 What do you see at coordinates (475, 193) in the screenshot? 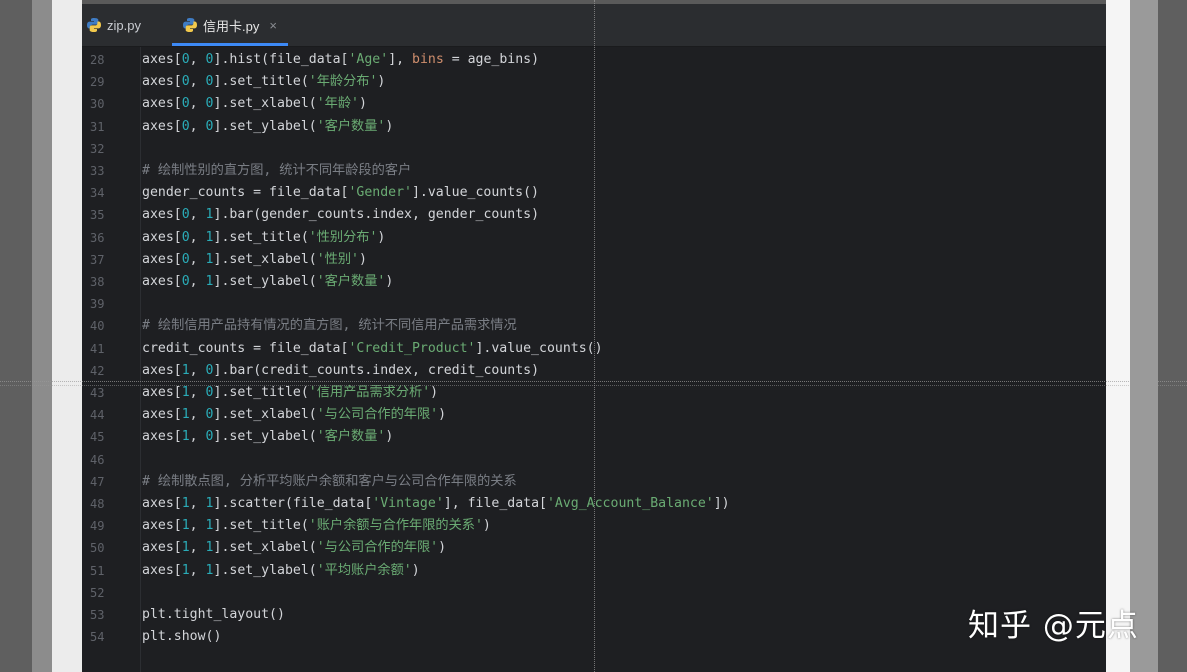
I see `code-token: ].value_counts()` at bounding box center [475, 193].